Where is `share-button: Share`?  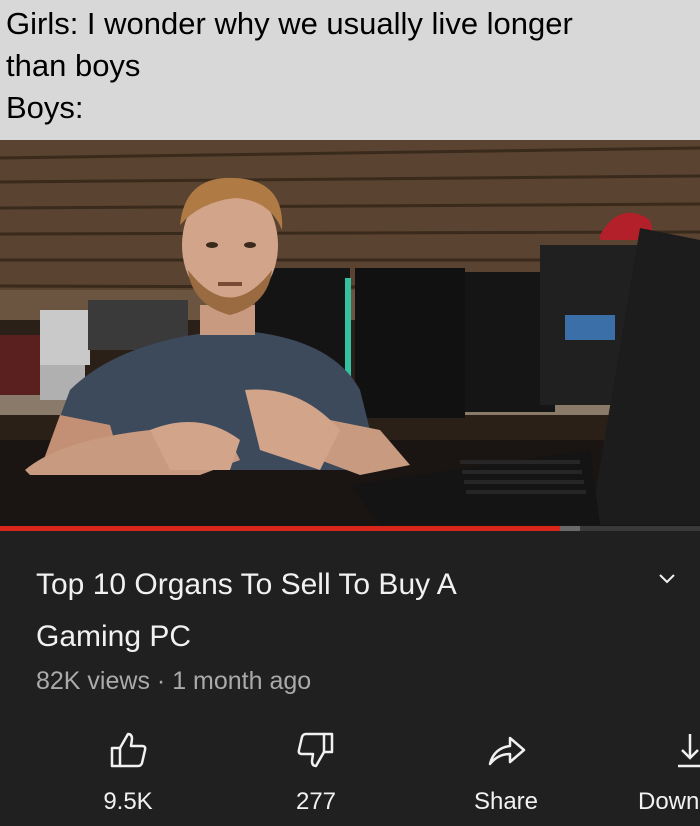 share-button: Share is located at coordinates (506, 771).